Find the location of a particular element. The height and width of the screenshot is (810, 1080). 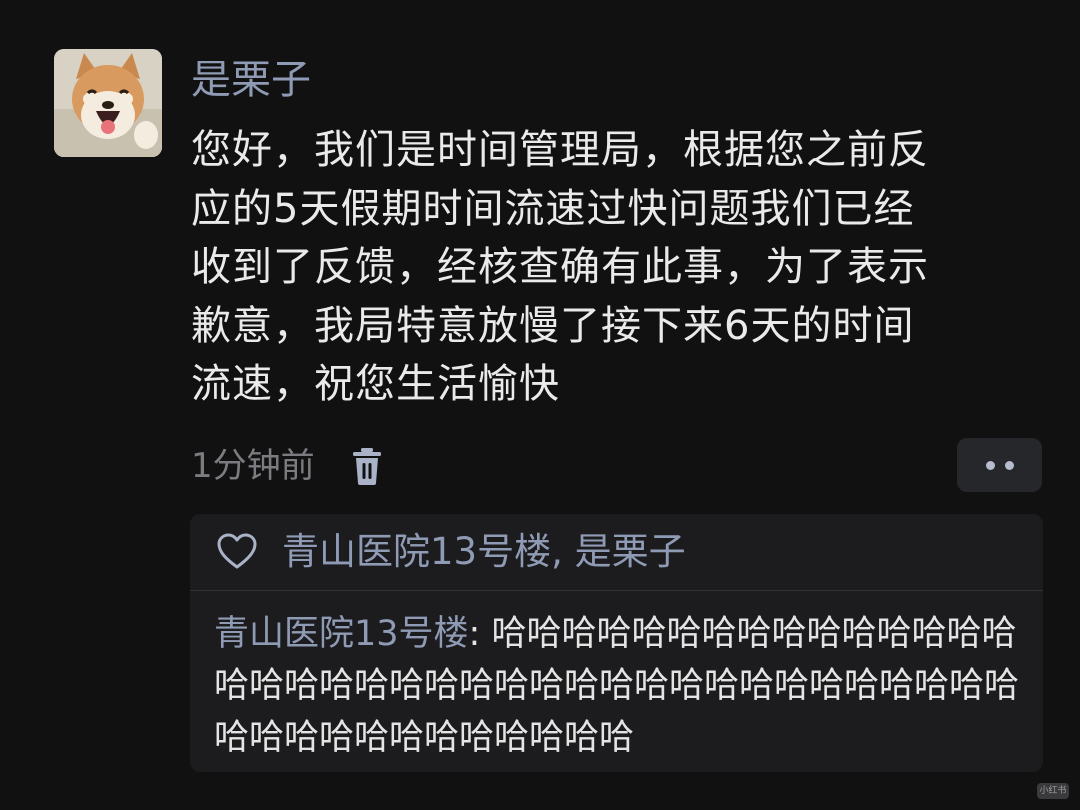

post-timestamp: 1分钟前 is located at coordinates (253, 466).